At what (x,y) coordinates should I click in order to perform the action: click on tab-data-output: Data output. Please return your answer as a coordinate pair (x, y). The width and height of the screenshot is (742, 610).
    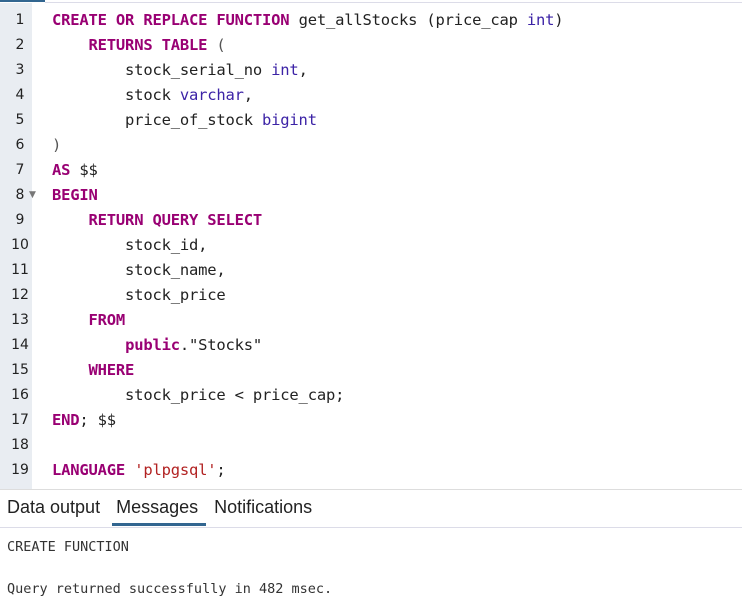
    Looking at the image, I should click on (54, 507).